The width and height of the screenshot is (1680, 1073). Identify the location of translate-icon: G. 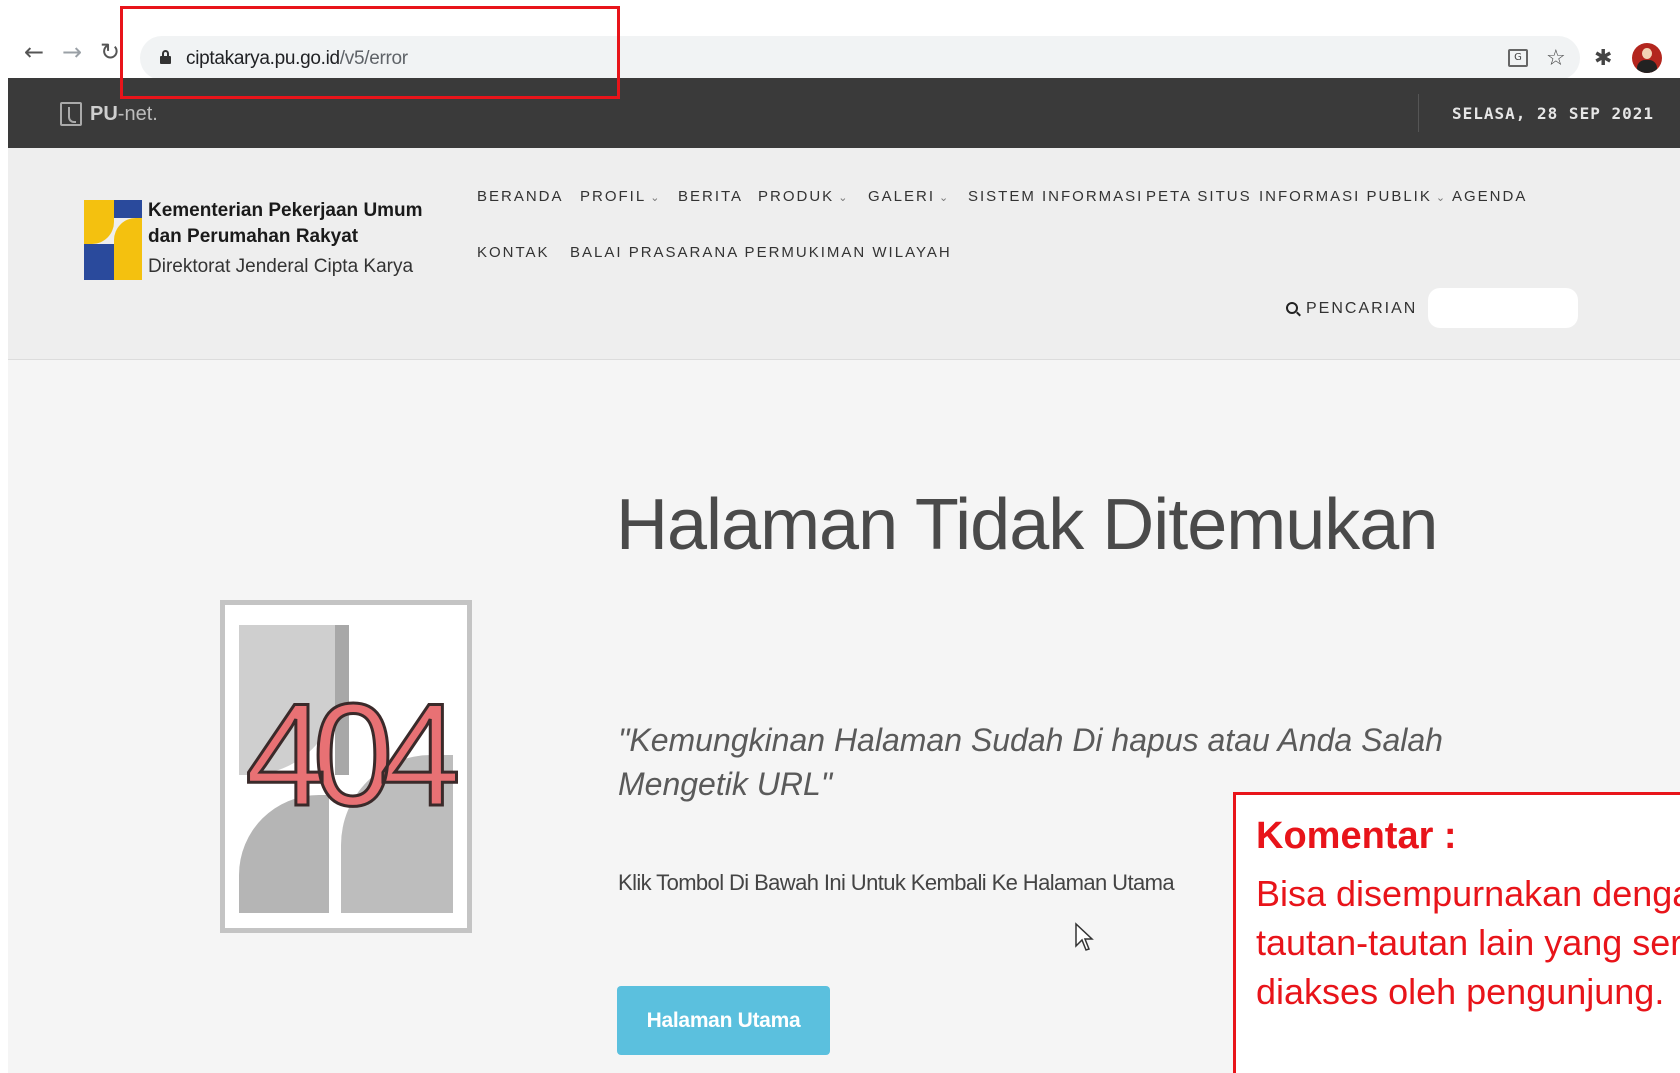
(1518, 58).